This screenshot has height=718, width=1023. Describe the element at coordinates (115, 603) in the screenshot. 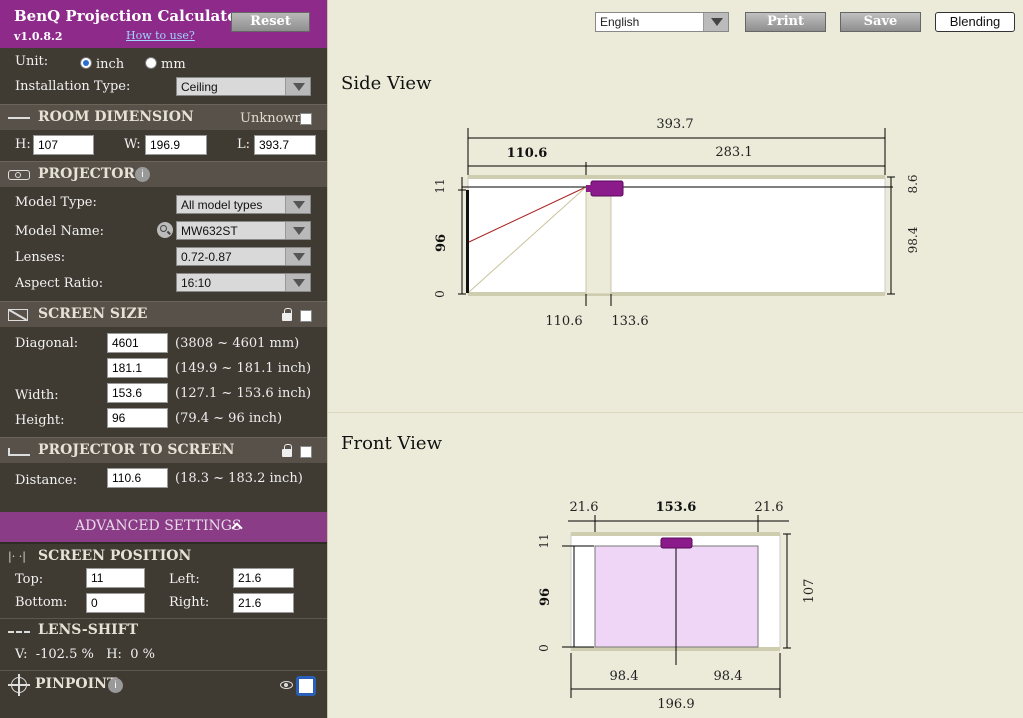

I see `screen-bottom-input: 0` at that location.